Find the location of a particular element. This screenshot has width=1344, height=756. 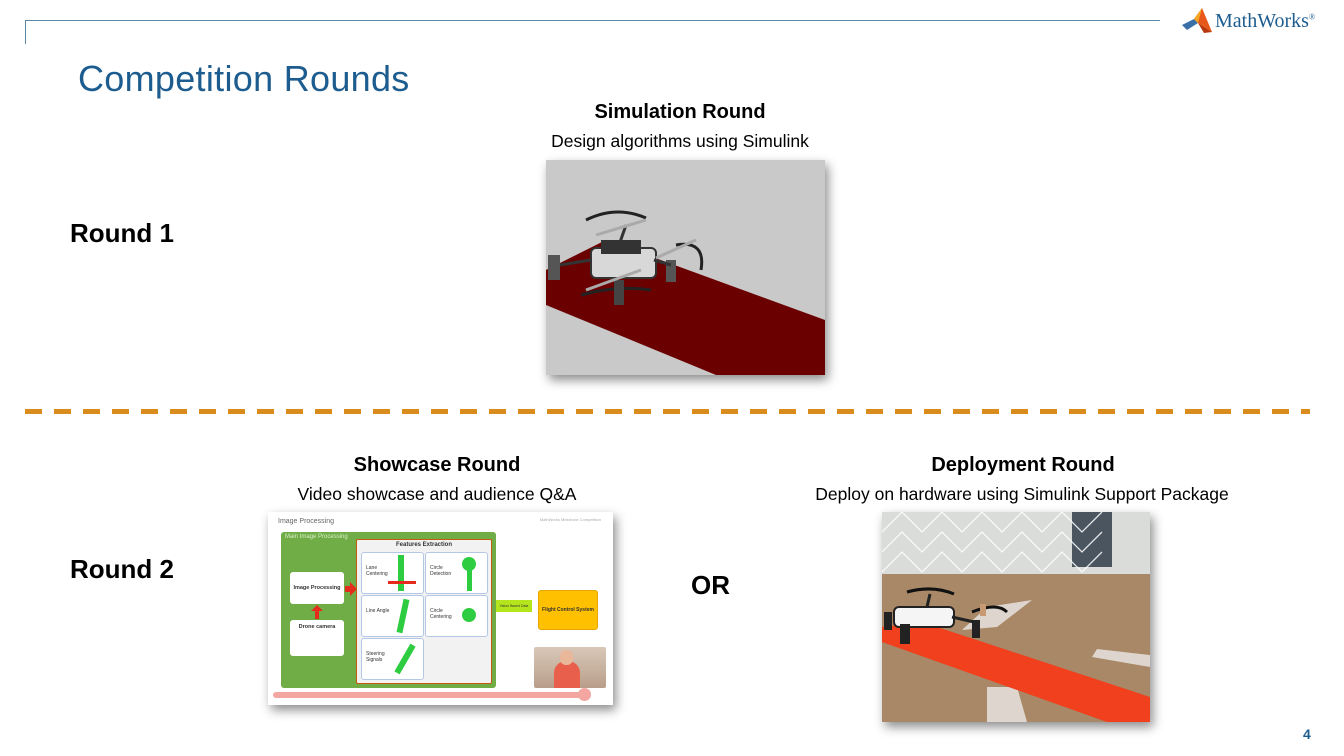

feature-label: Circle Detection is located at coordinates (441, 571).